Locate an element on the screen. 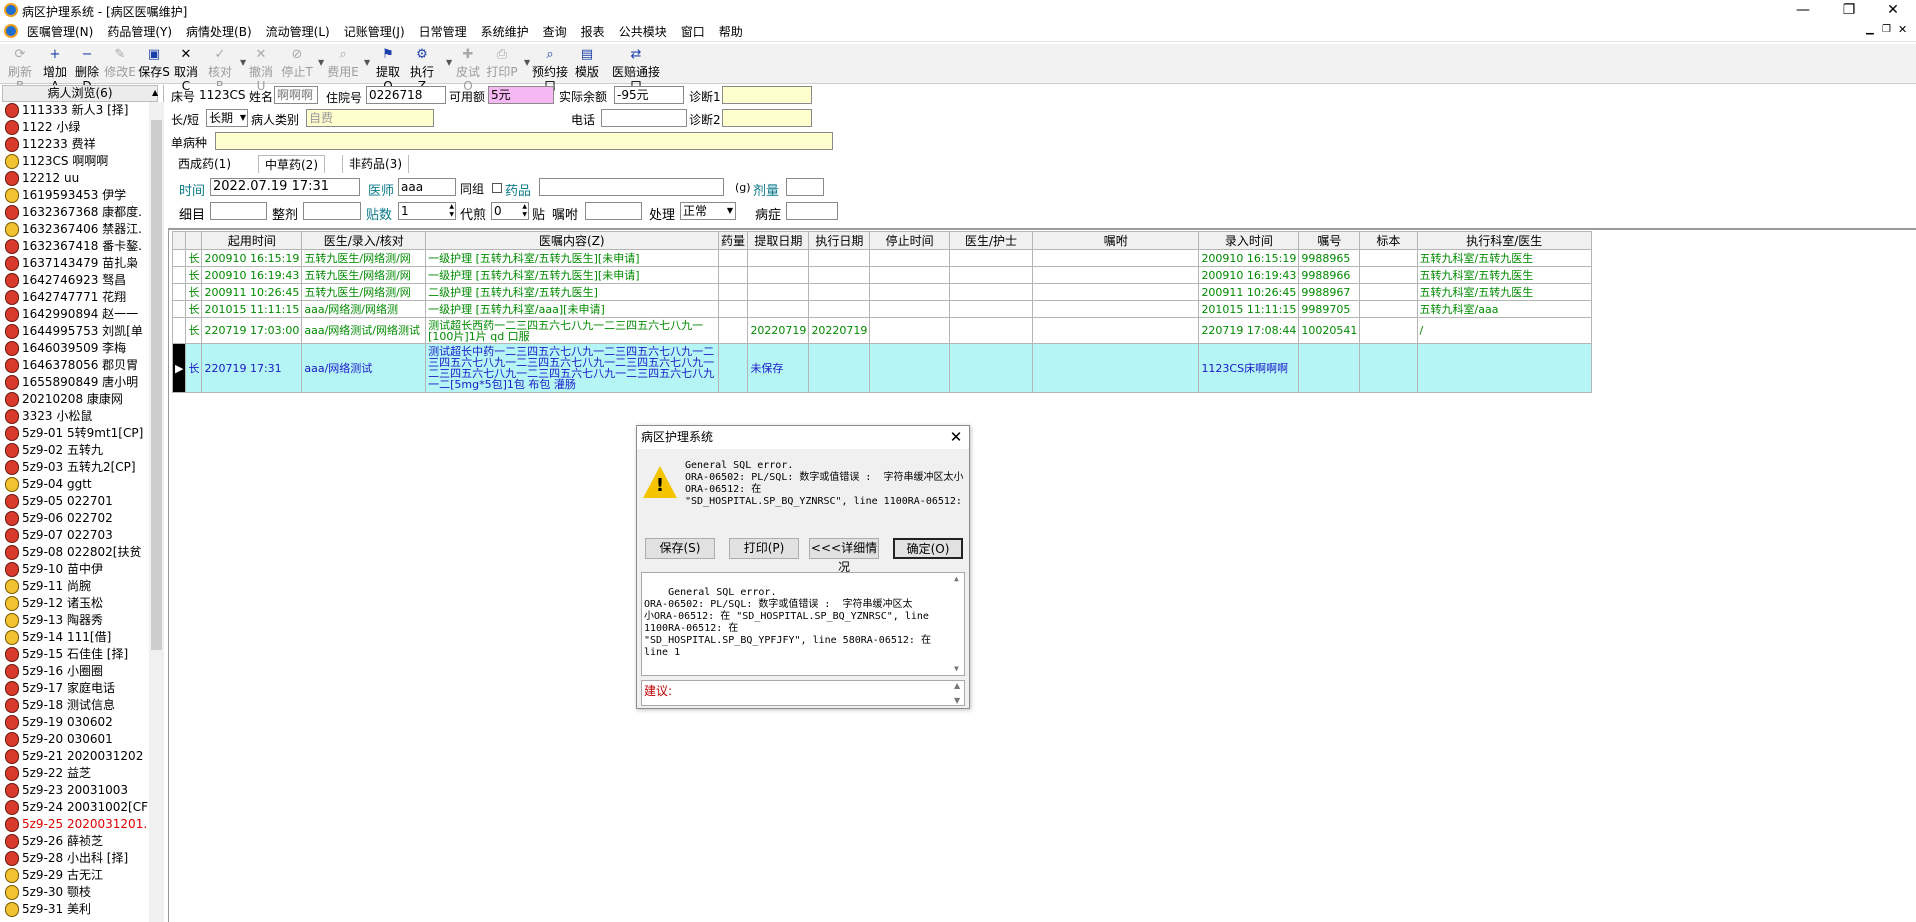 The image size is (1916, 922). toolbar-button: ✚ 皮试O is located at coordinates (468, 69).